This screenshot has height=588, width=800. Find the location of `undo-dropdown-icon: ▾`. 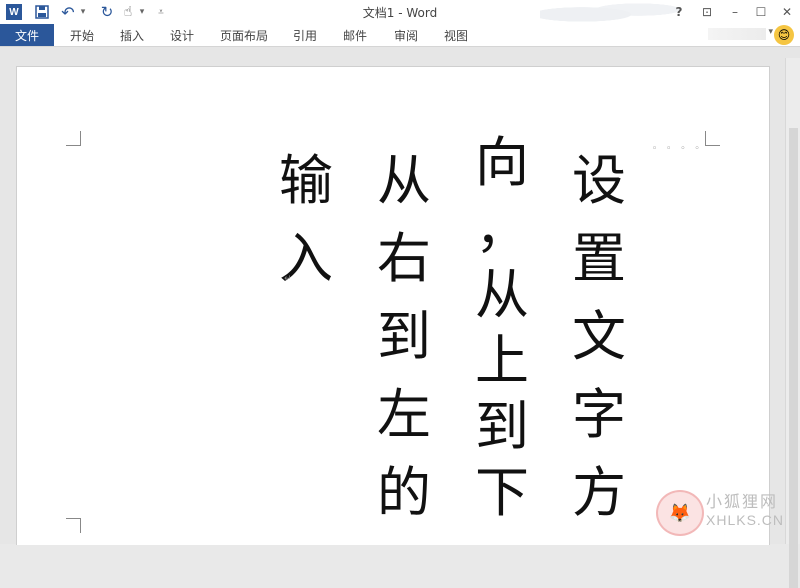

undo-dropdown-icon: ▾ is located at coordinates (83, 12).